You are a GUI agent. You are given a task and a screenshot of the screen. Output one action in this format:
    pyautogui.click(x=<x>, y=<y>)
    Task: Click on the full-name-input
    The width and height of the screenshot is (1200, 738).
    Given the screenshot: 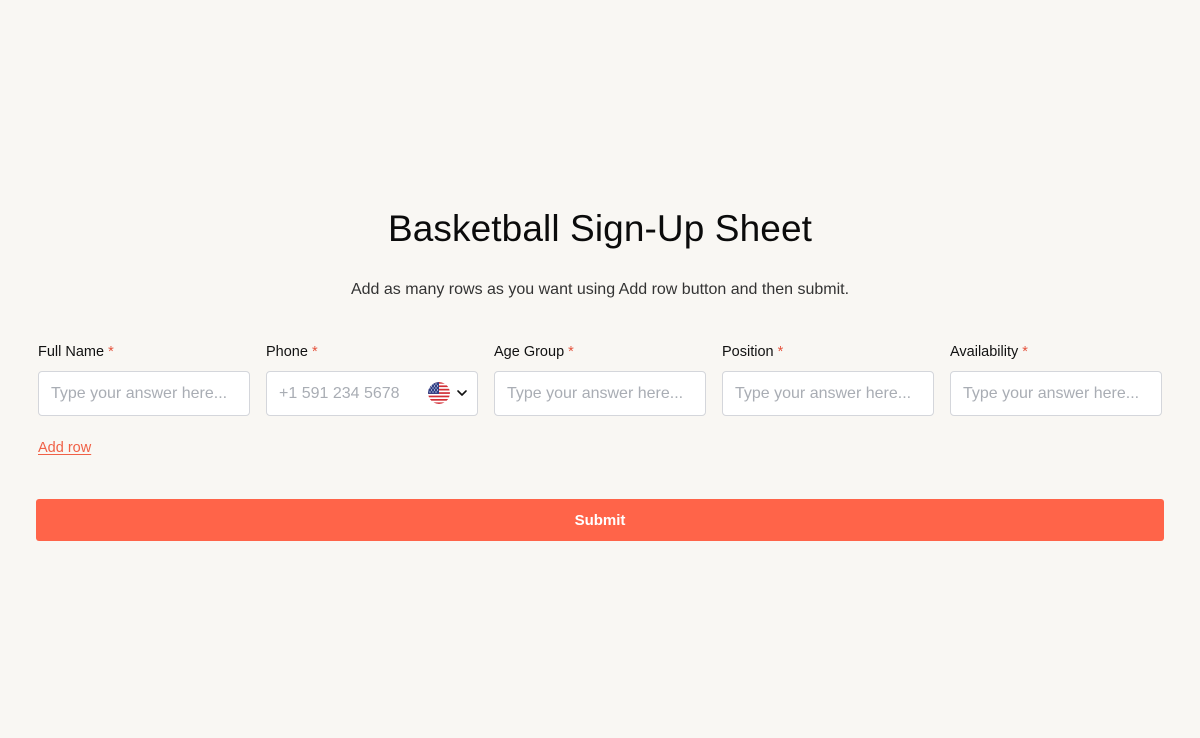 What is the action you would take?
    pyautogui.click(x=144, y=393)
    